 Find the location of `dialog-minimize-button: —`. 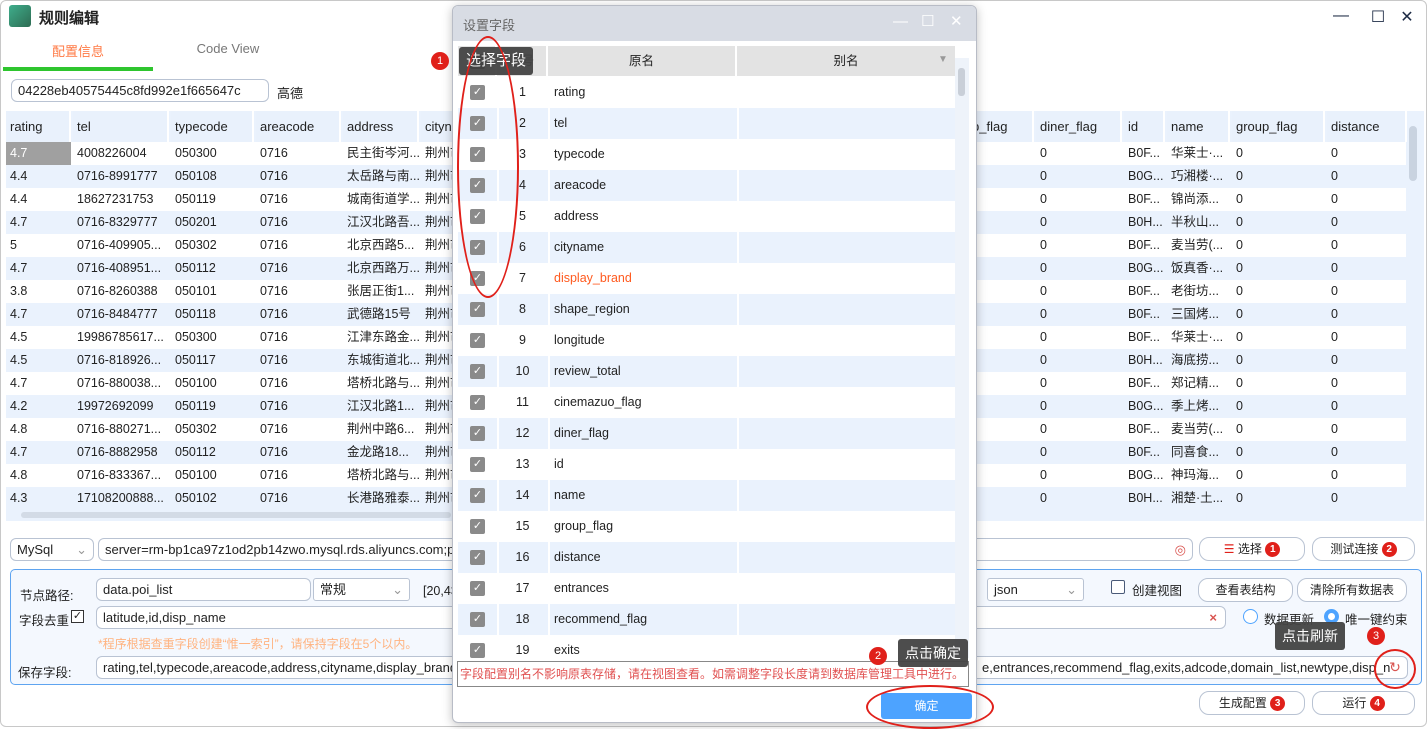

dialog-minimize-button: — is located at coordinates (900, 21).